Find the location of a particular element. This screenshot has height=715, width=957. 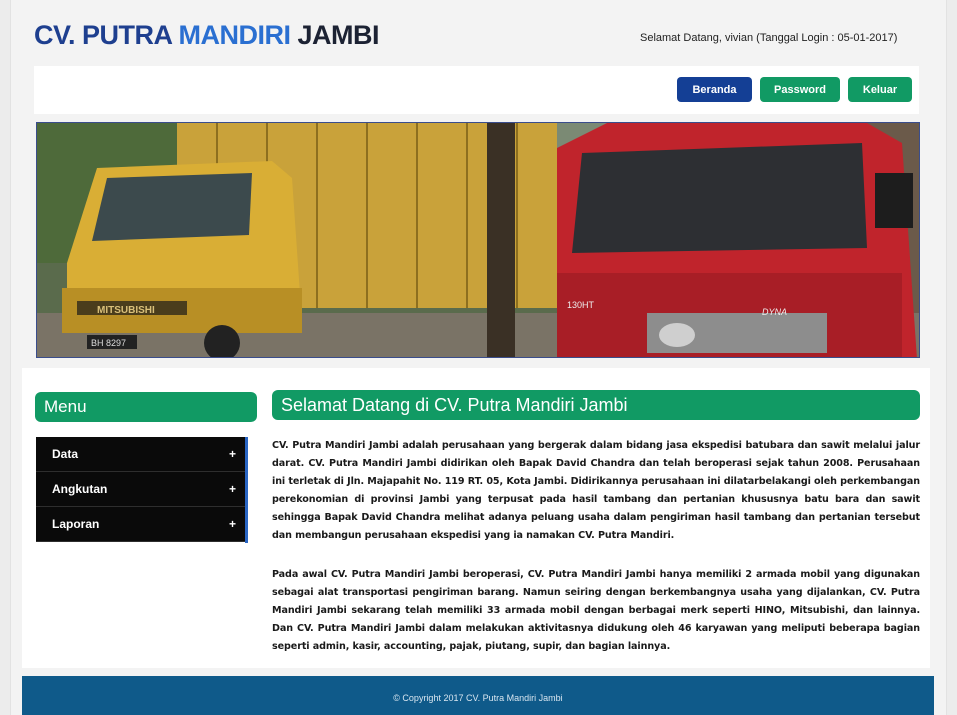

sidebar-item-label: Angkutan is located at coordinates (80, 489).